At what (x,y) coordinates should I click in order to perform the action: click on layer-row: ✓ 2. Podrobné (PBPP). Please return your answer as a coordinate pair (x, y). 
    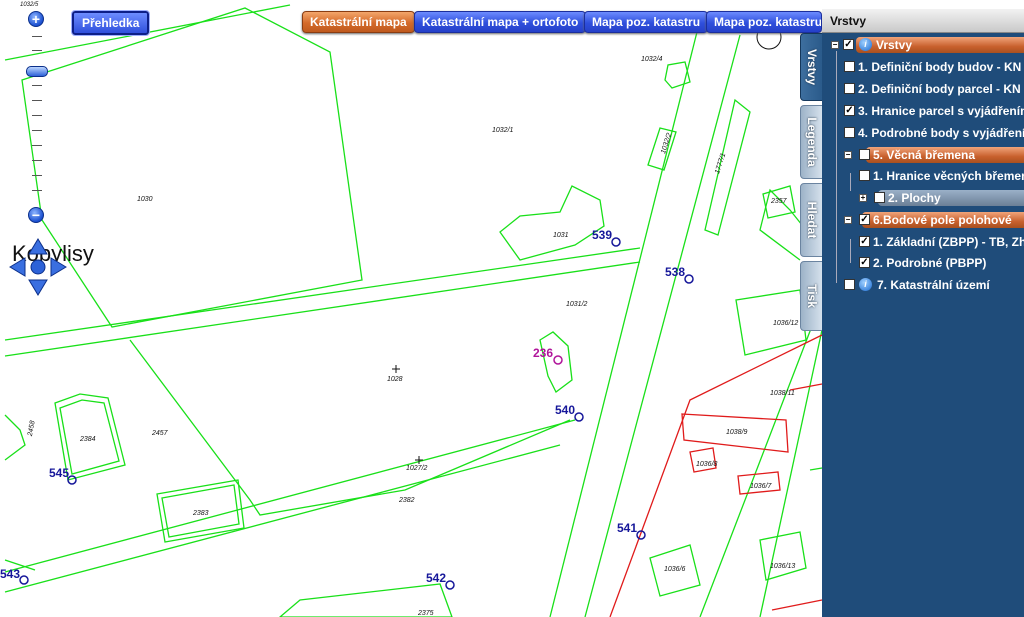
    Looking at the image, I should click on (923, 263).